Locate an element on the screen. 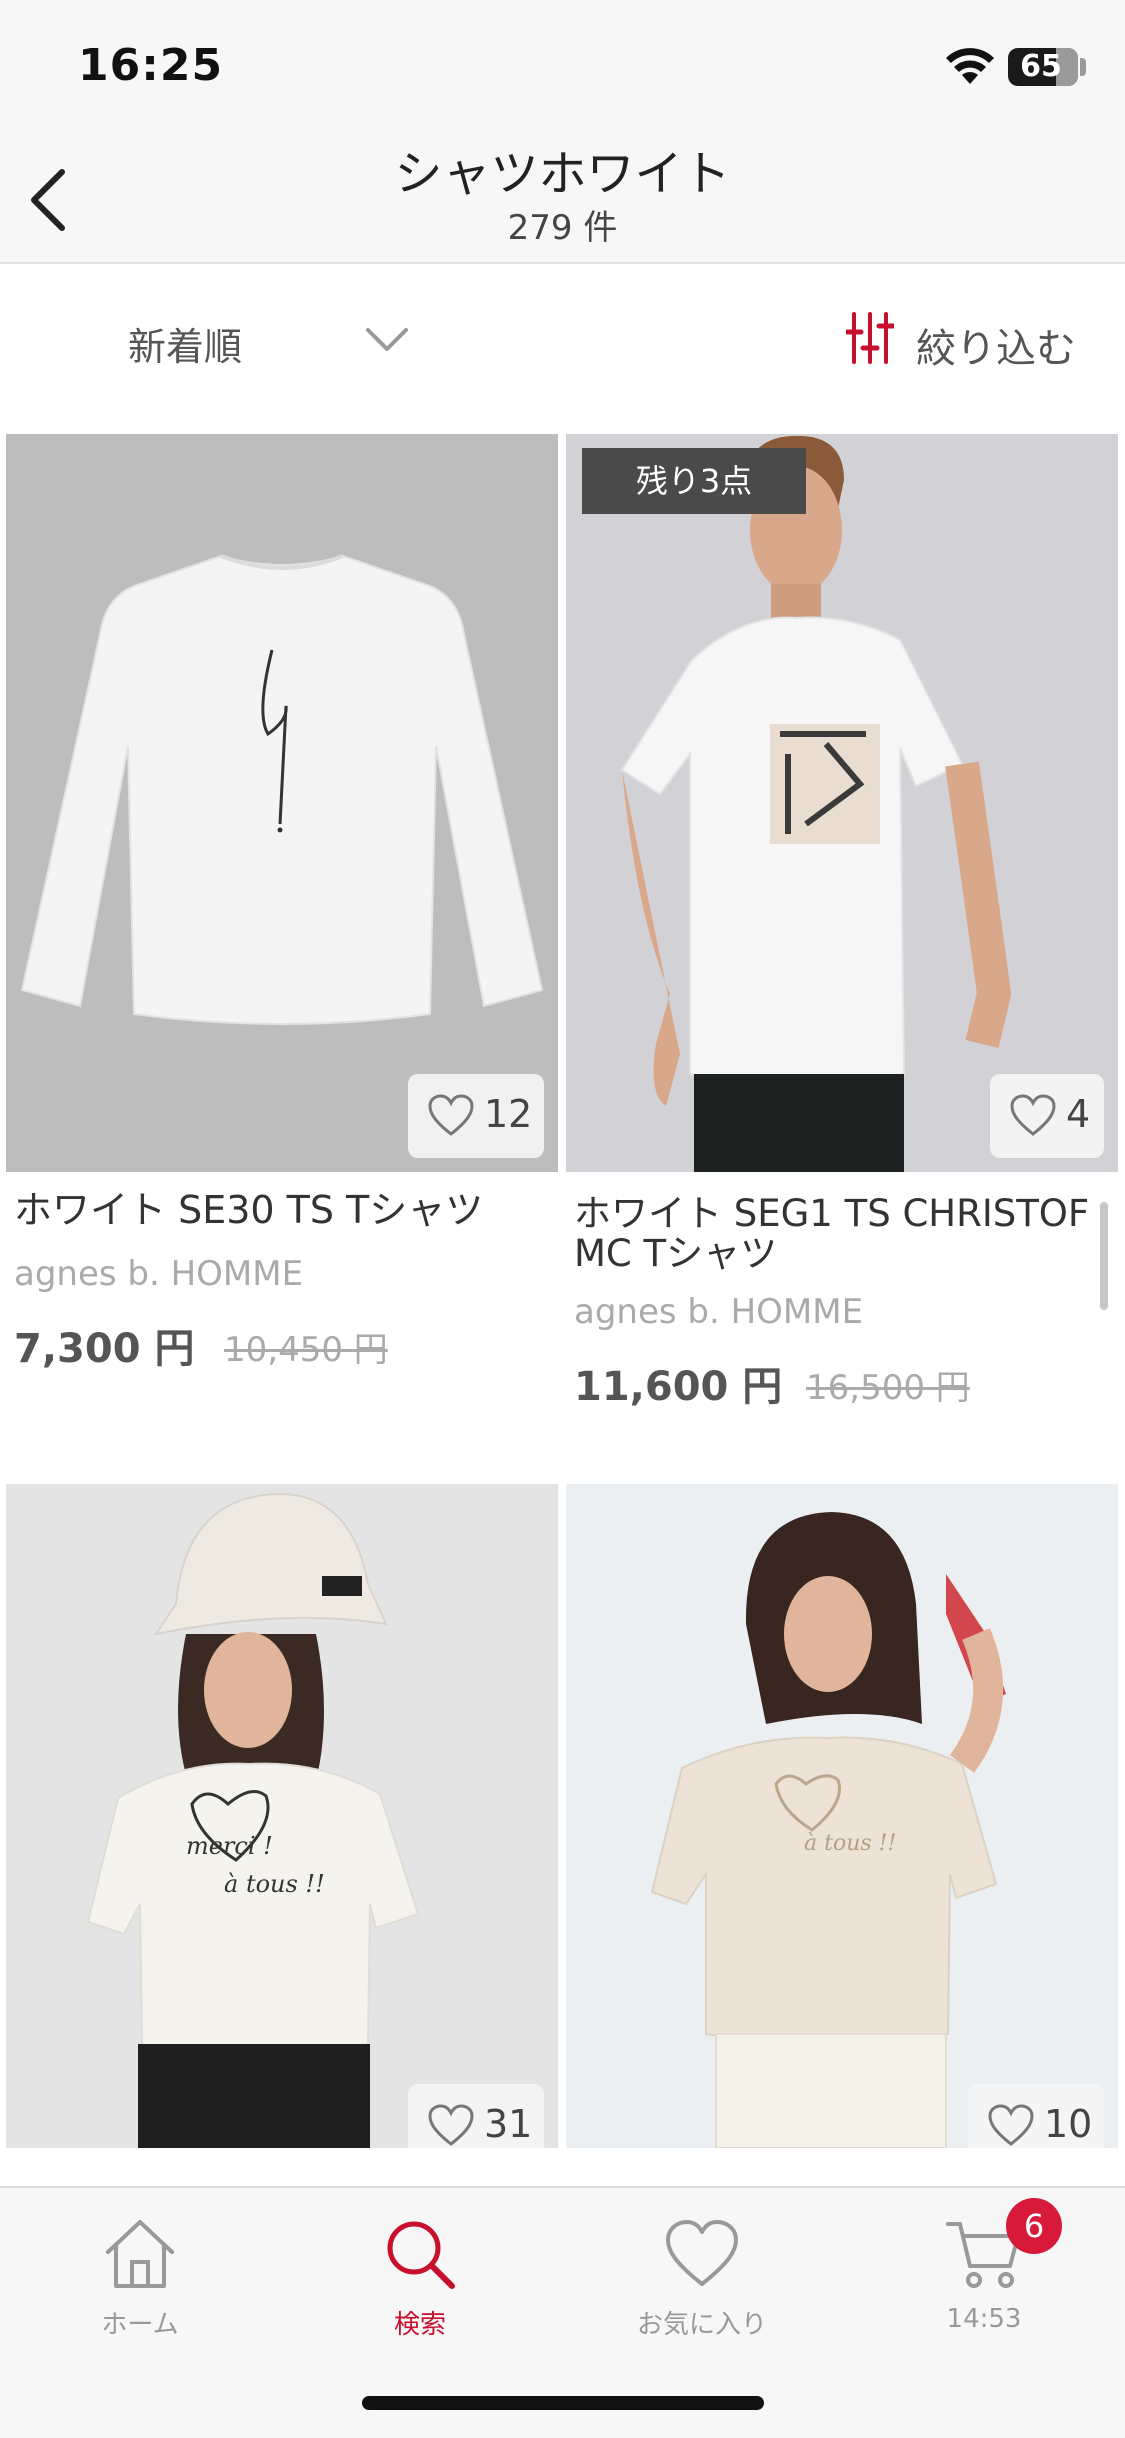 This screenshot has width=1125, height=2438. favorite-count: 31 is located at coordinates (508, 2124).